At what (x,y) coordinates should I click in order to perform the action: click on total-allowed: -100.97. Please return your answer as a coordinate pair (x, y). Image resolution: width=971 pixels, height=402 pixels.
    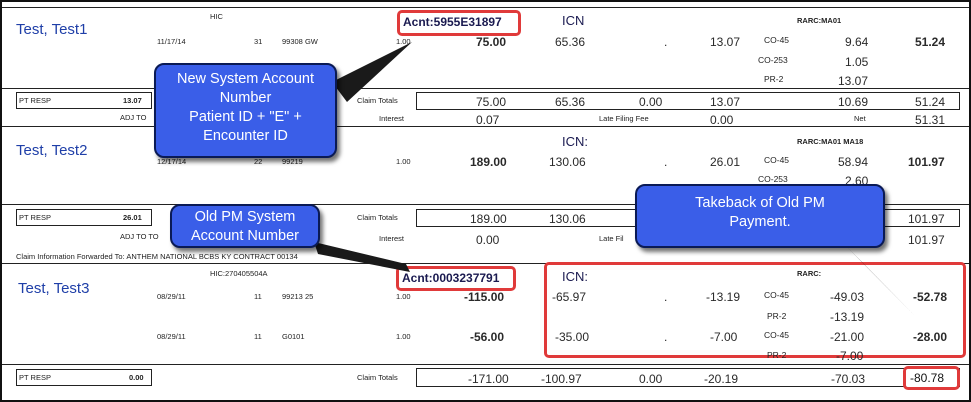
    Looking at the image, I should click on (561, 379).